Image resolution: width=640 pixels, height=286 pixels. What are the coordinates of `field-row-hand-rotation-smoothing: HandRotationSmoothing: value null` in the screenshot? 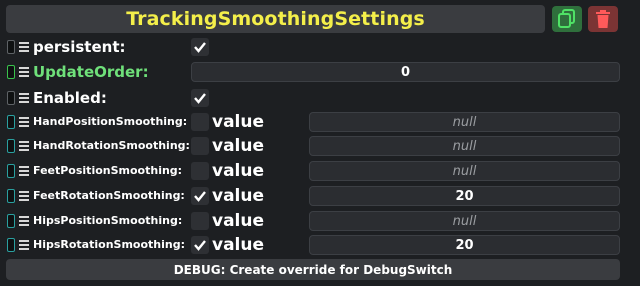 It's located at (320, 146).